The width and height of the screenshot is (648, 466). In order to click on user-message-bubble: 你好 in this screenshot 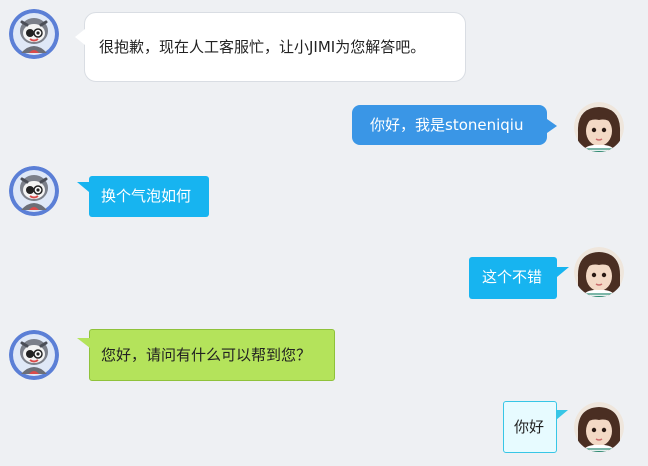, I will do `click(535, 427)`.